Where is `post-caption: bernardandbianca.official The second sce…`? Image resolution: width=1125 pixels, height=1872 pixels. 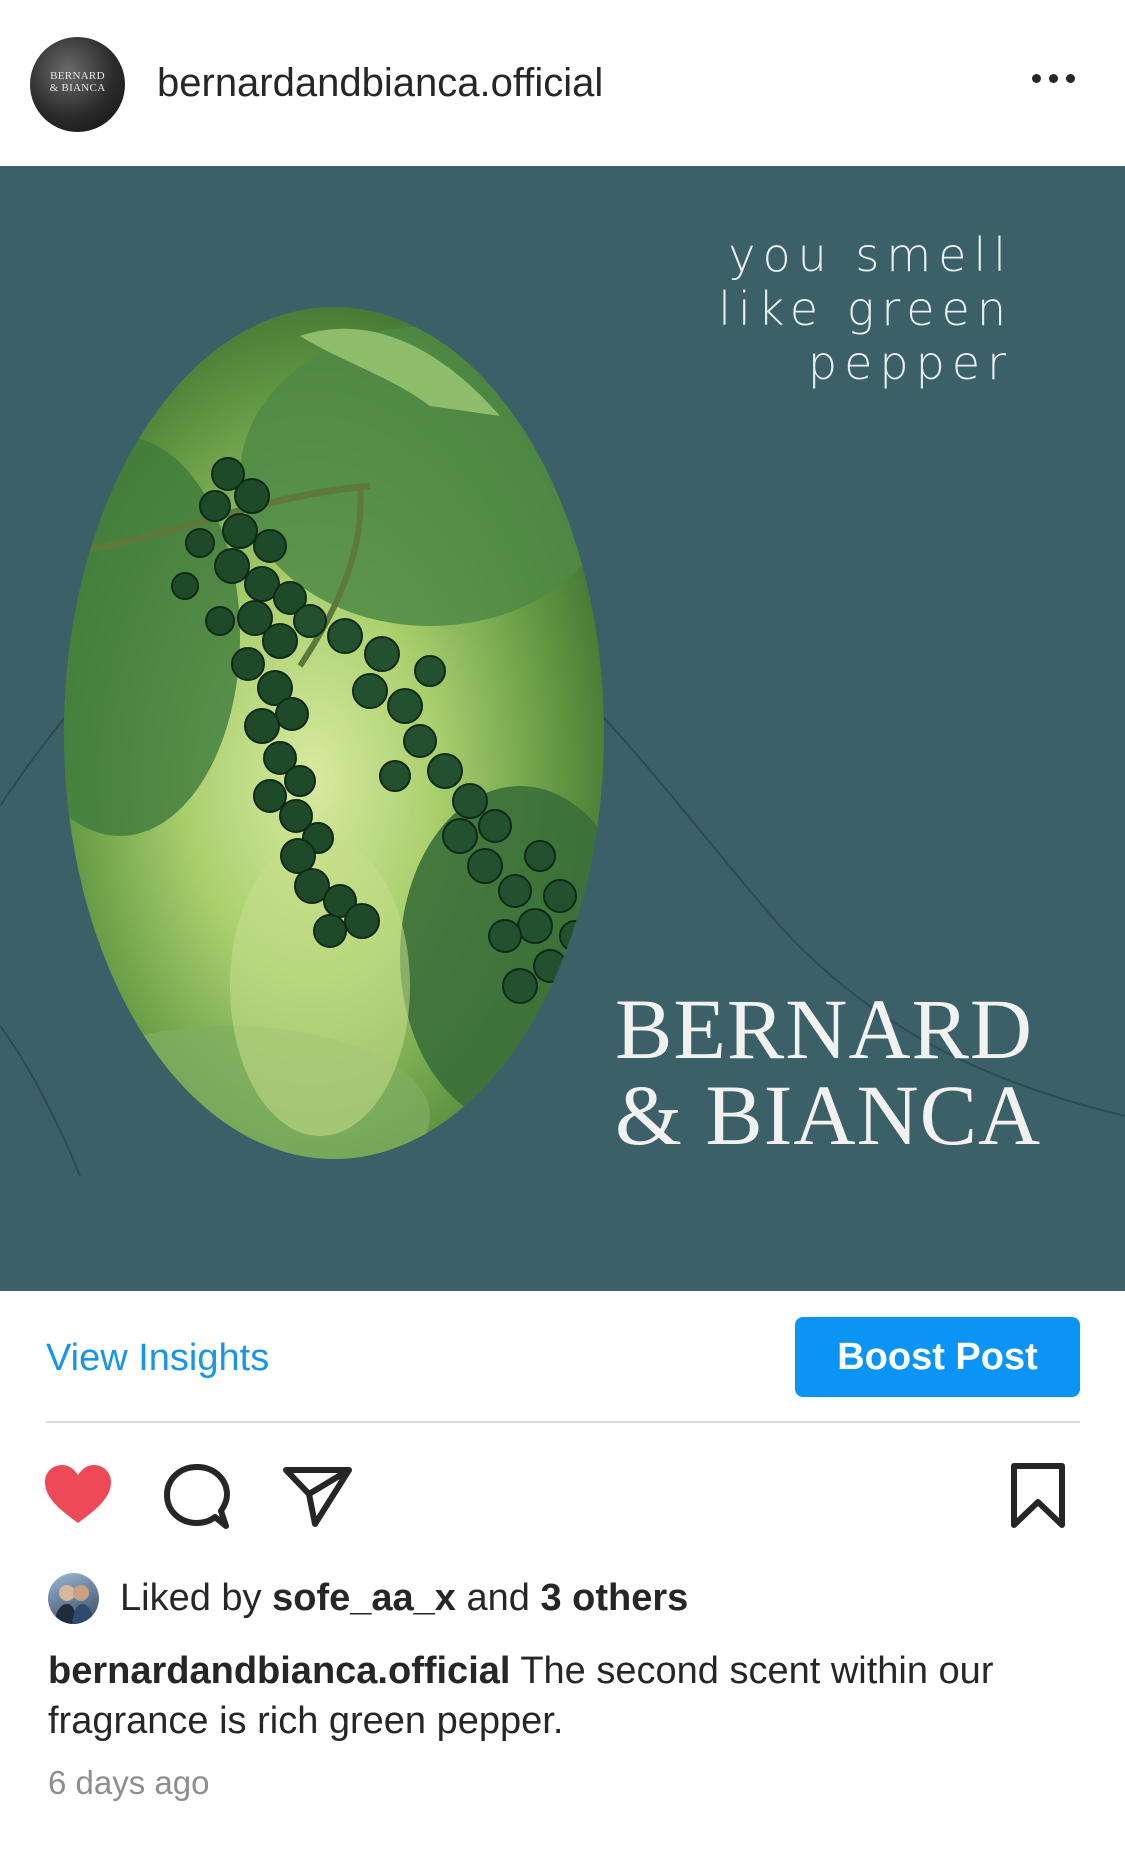 post-caption: bernardandbianca.official The second sce… is located at coordinates (563, 1696).